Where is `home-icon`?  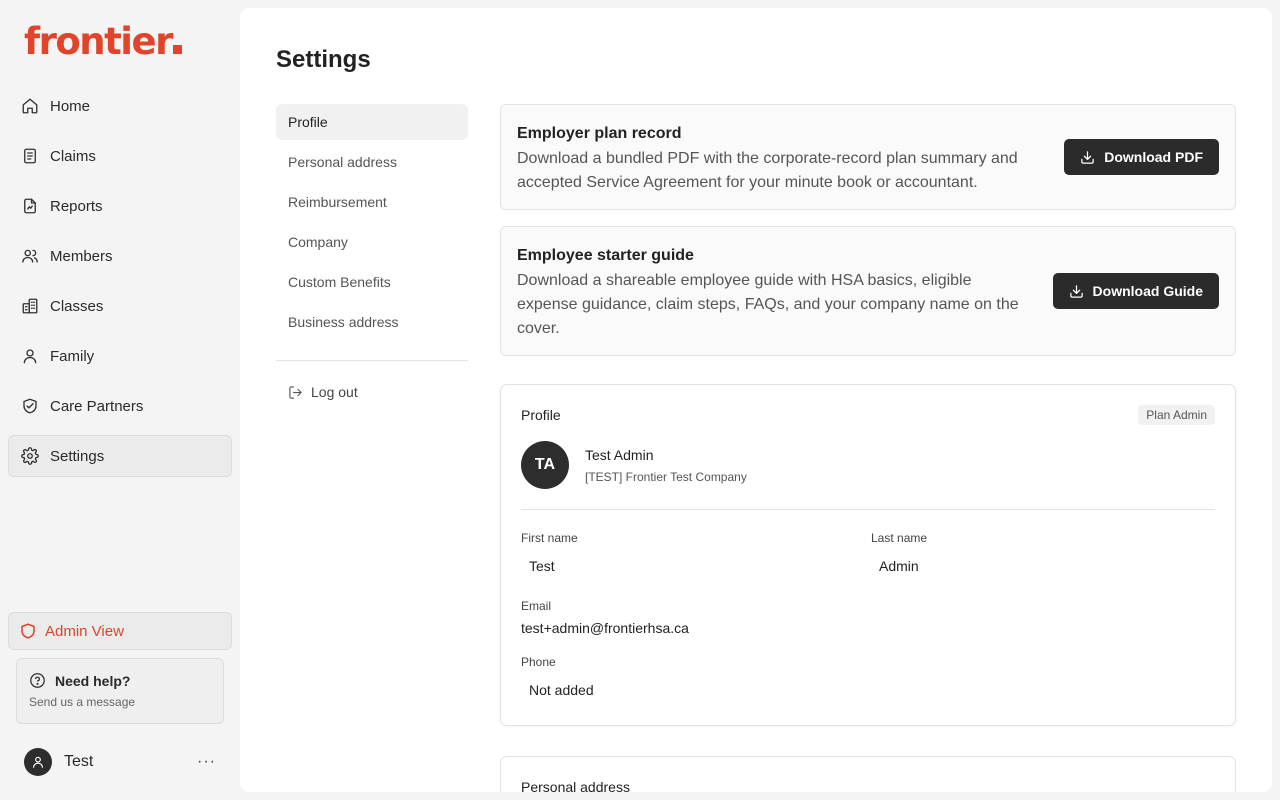 home-icon is located at coordinates (30, 106).